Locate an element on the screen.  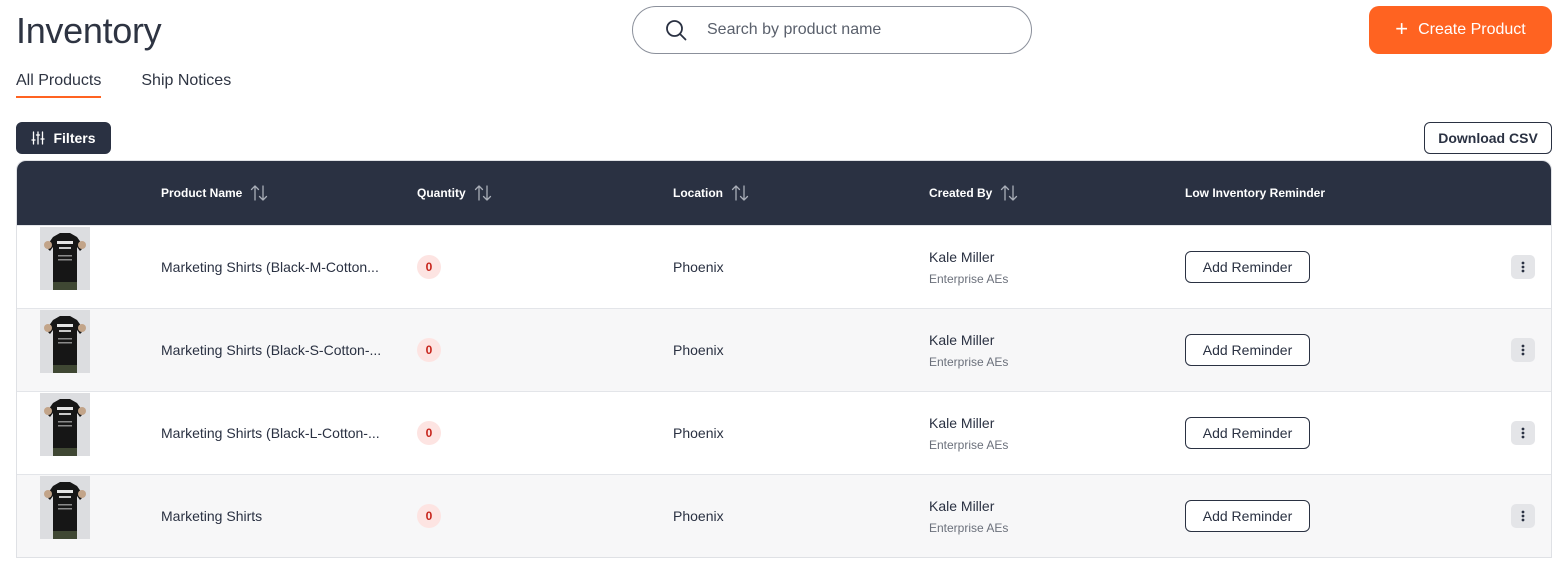
plus-icon: + is located at coordinates (1402, 28).